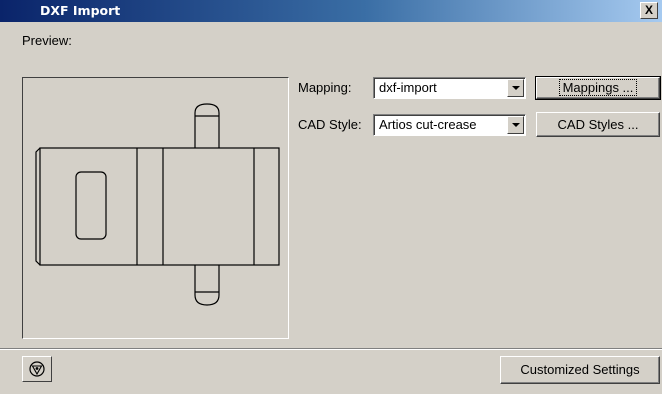 The height and width of the screenshot is (394, 662). Describe the element at coordinates (331, 349) in the screenshot. I see `footer-divider` at that location.